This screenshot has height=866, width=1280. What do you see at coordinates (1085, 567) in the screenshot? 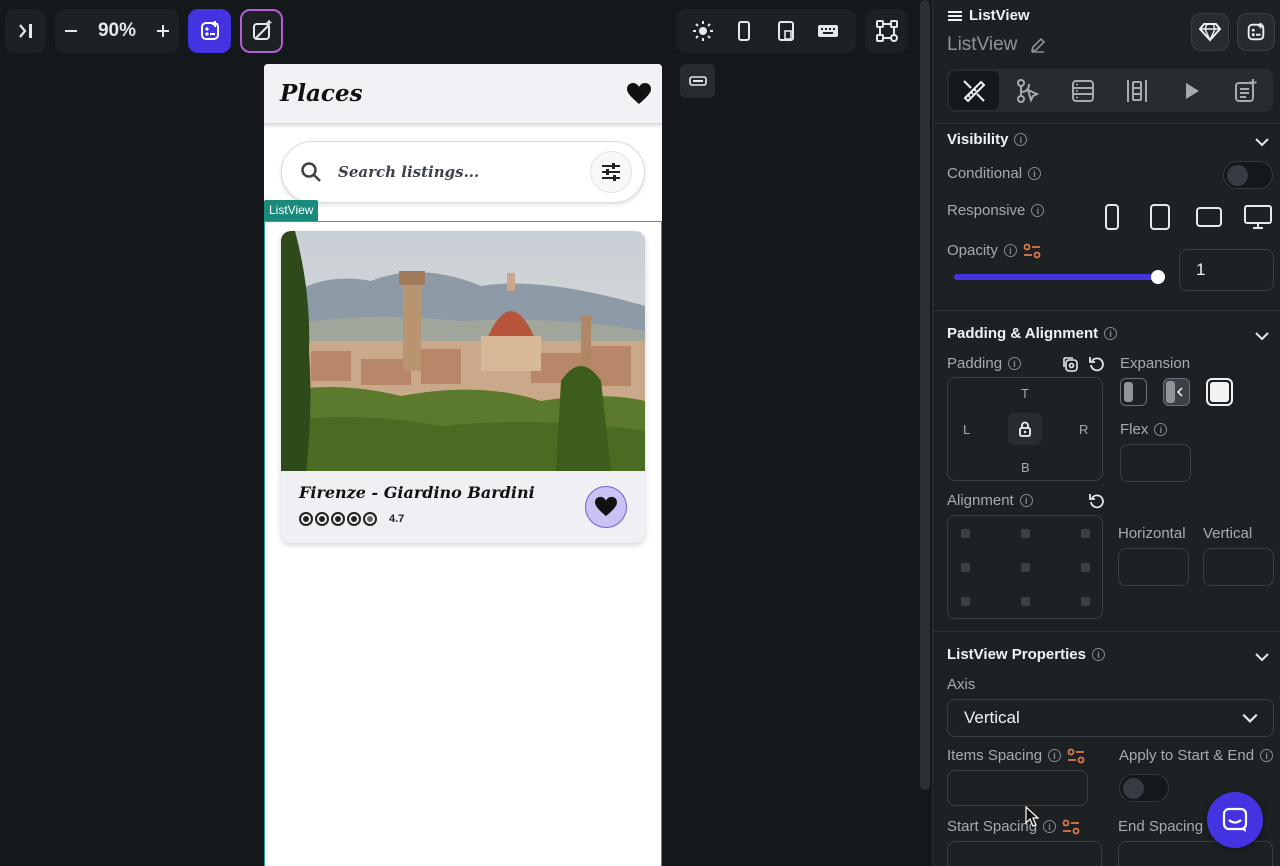
I see `align-center-right` at bounding box center [1085, 567].